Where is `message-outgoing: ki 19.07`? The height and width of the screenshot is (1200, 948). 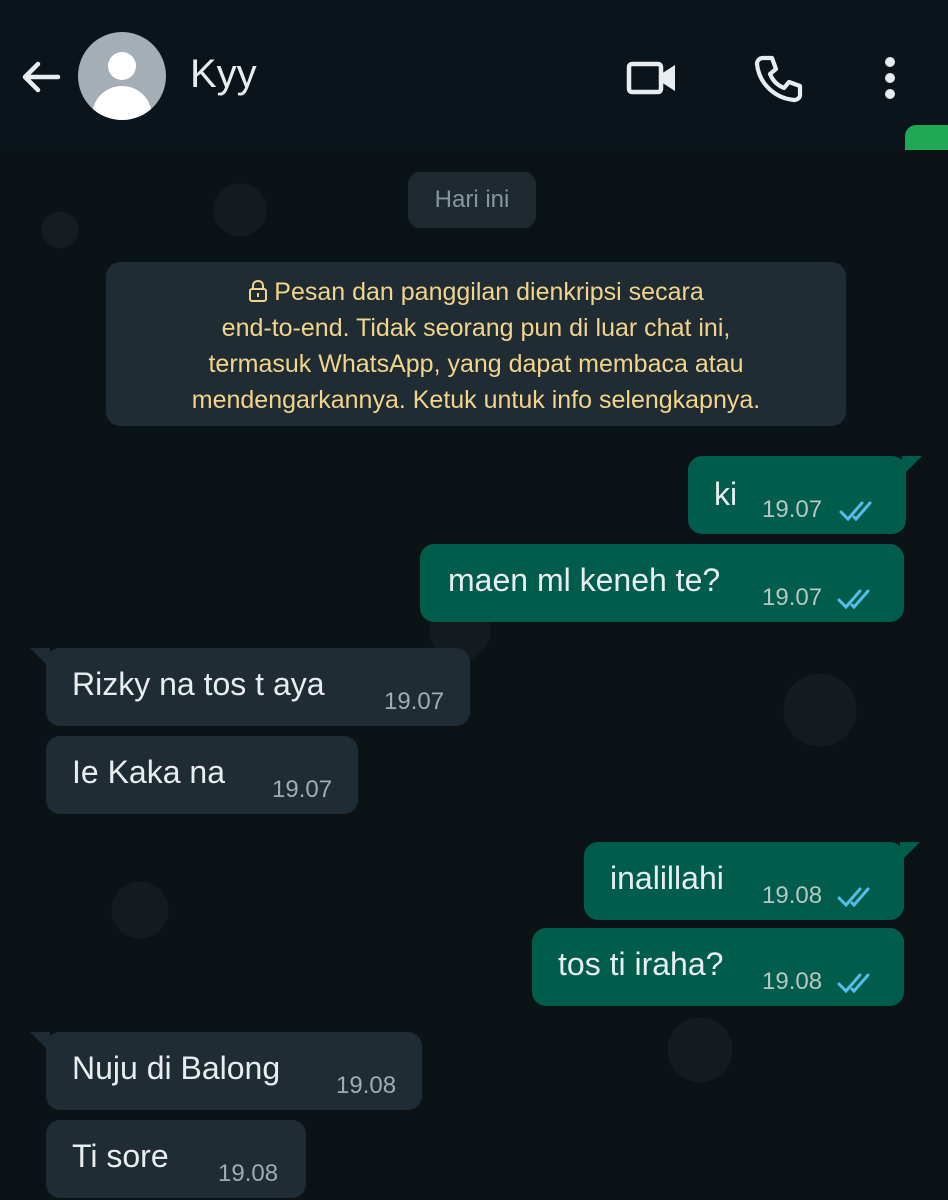
message-outgoing: ki 19.07 is located at coordinates (805, 495).